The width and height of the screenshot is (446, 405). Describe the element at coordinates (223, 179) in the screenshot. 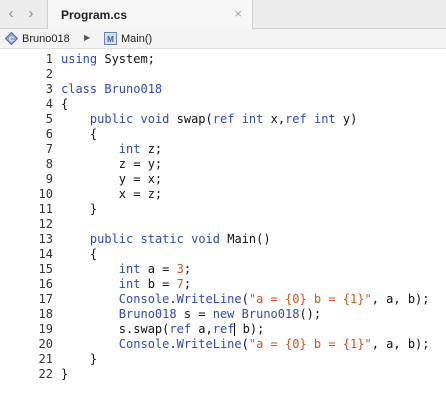

I see `code-line: 9 y = x;` at that location.